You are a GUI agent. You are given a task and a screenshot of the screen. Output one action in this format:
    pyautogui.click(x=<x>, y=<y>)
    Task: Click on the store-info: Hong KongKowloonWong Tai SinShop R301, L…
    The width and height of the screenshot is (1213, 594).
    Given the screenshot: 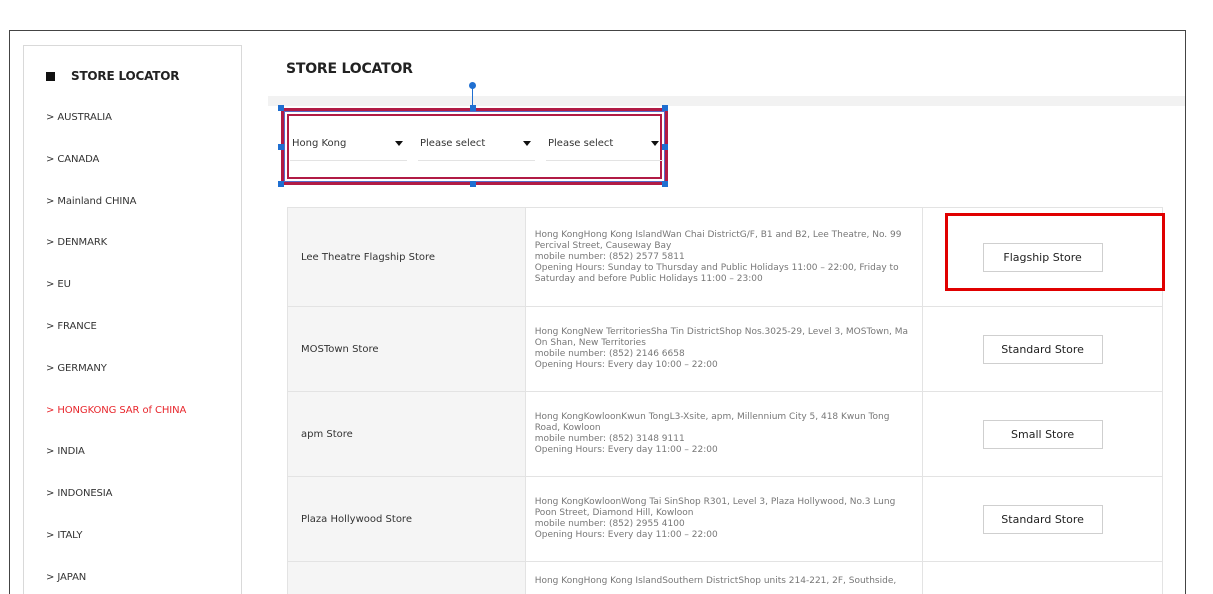 What is the action you would take?
    pyautogui.click(x=724, y=519)
    